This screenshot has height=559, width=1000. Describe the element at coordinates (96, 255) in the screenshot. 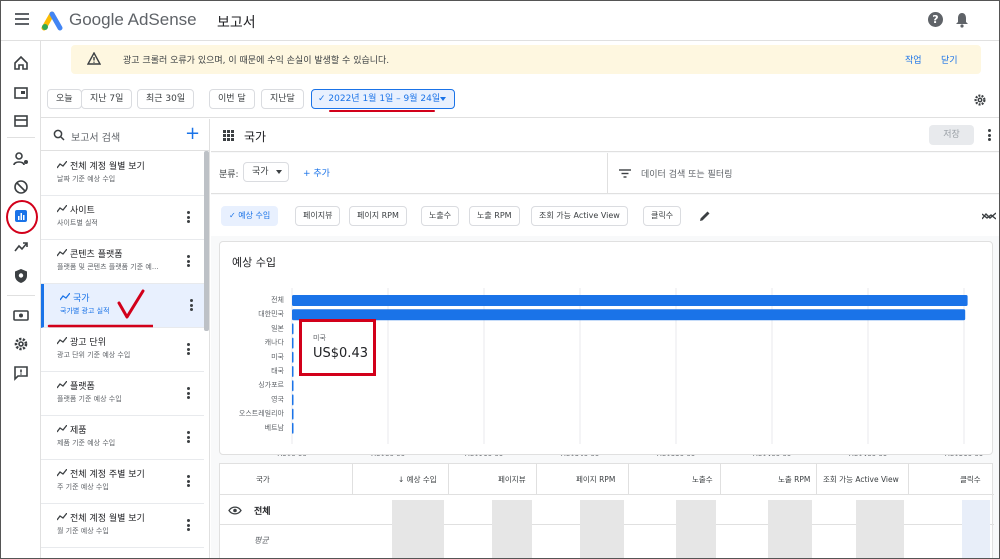

I see `report-item-title: 콘텐츠 플랫폼` at that location.